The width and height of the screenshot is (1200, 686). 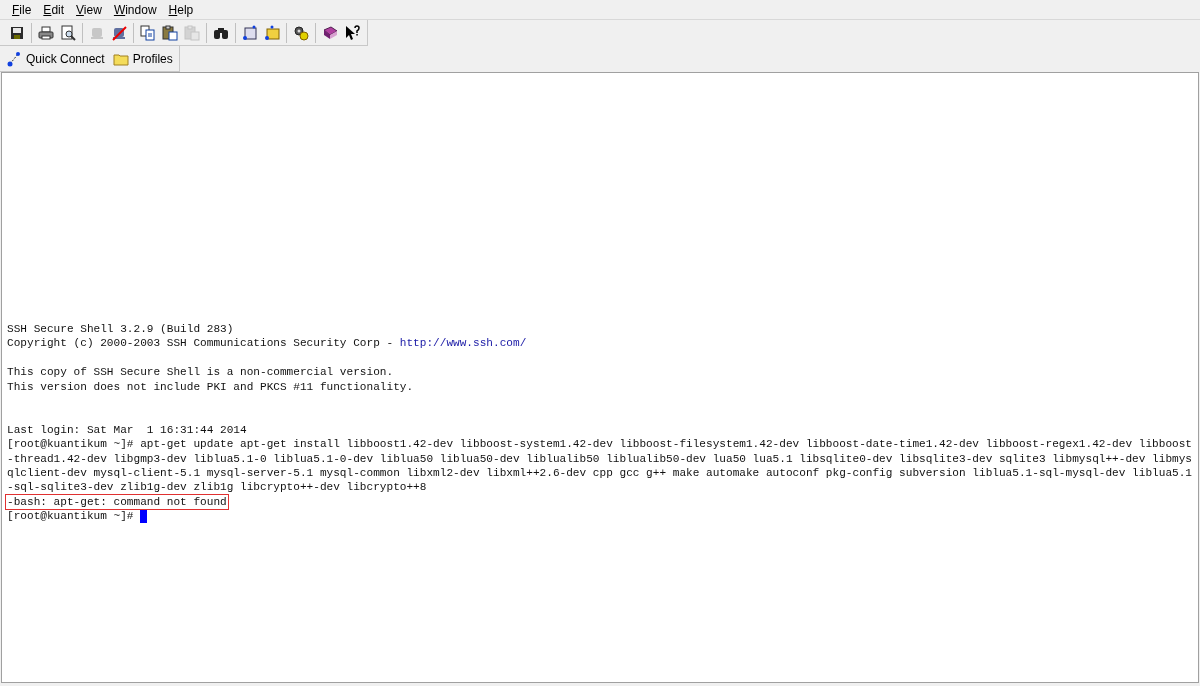 I want to click on terminal-line: qlclient-dev mysql-client-5.1 mysql-server-5.1 mysql-common libxml2-dev libxml++2.6-dev cpp gcc g++ make automake autoconf pkg-config subversion liblua5.1-sql-mysql-dev liblua5.1, so click(x=599, y=473).